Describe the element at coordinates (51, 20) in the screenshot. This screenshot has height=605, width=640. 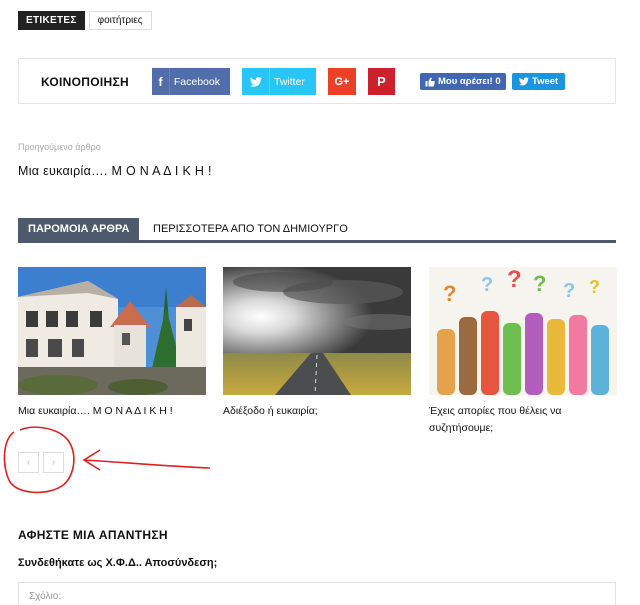
I see `tags-label: ΕΤΙΚΕΤΕΣ` at that location.